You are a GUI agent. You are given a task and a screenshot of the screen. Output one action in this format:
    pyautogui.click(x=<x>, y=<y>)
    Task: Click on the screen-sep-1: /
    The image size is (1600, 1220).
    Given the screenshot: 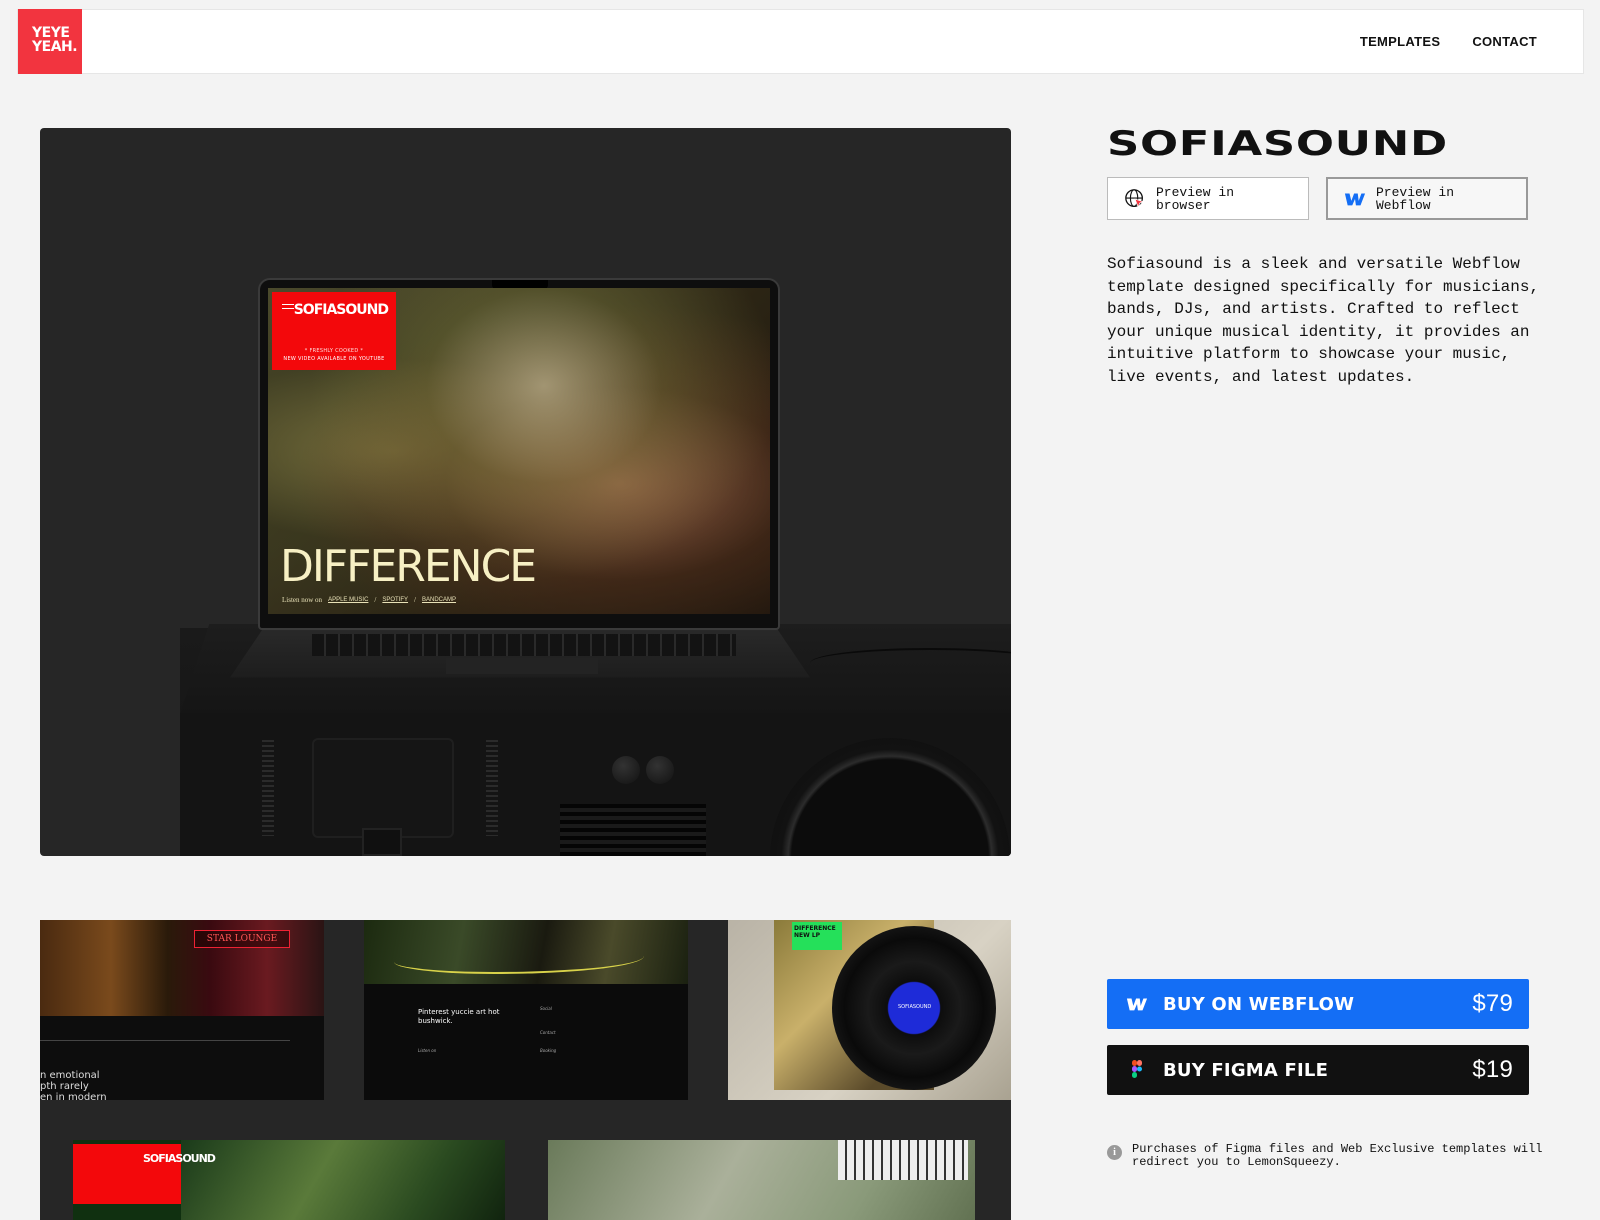 What is the action you would take?
    pyautogui.click(x=375, y=600)
    